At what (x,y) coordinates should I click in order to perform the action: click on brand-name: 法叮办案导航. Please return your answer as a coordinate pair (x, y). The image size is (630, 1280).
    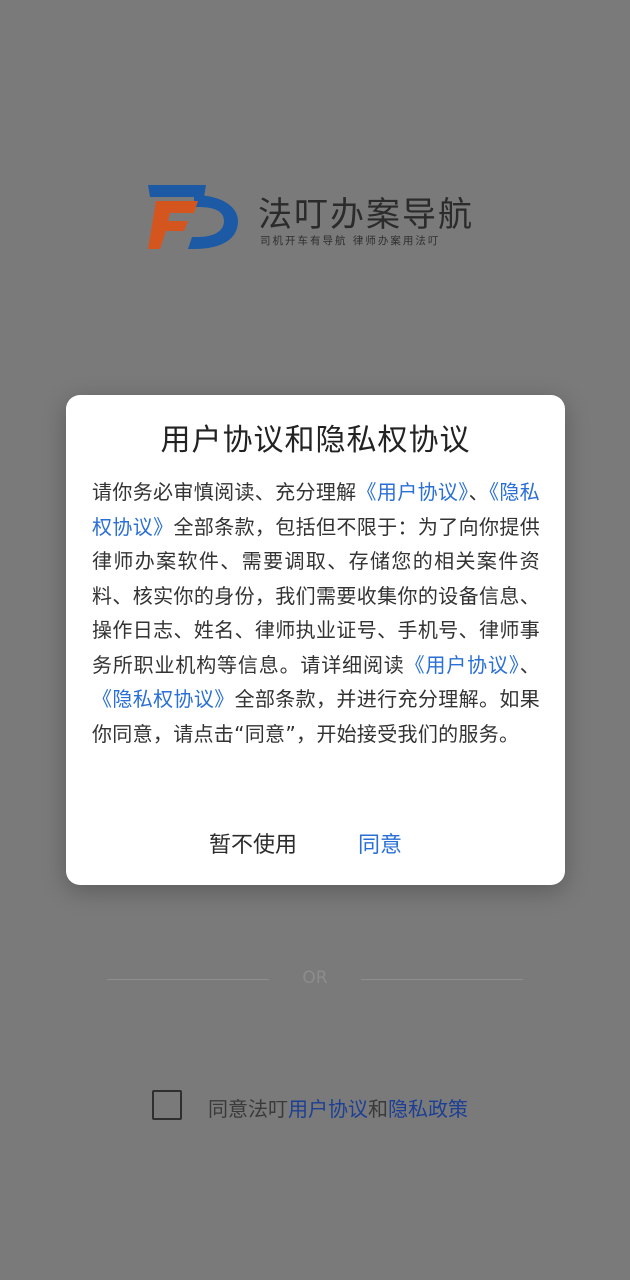
    Looking at the image, I should click on (366, 215).